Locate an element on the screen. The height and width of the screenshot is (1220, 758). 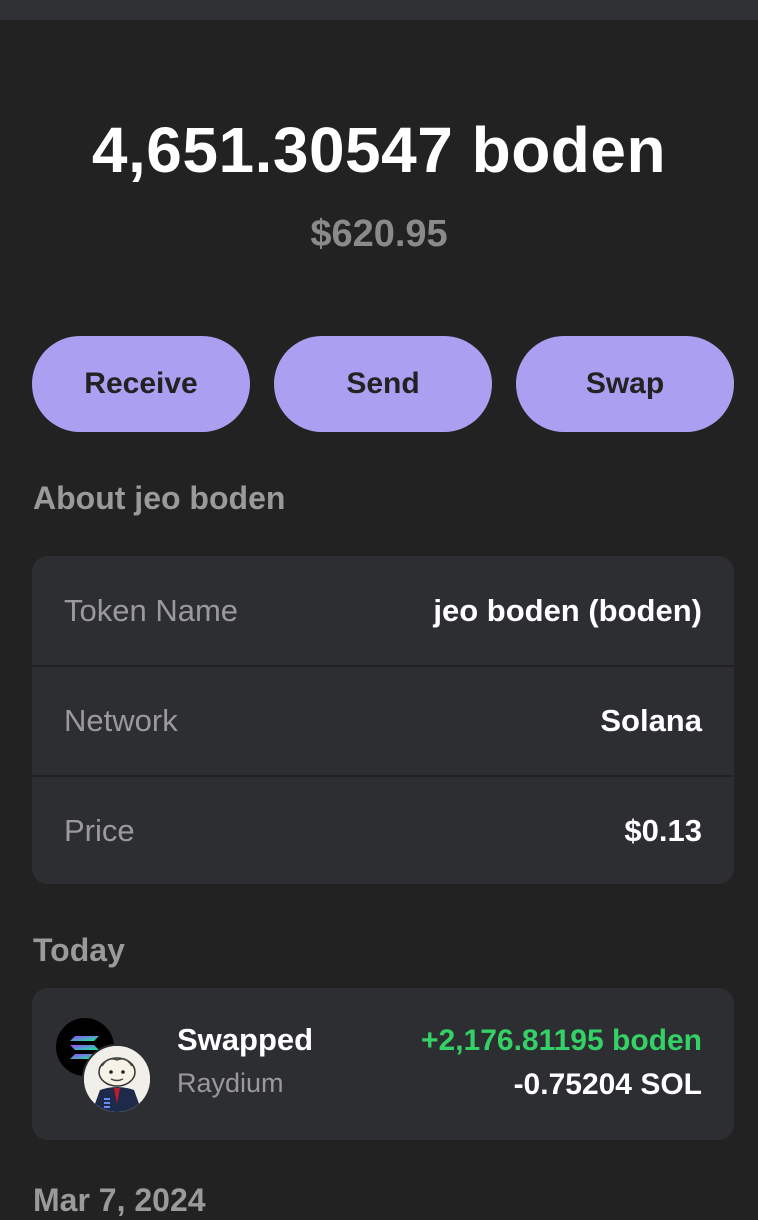
swap-button: Swap is located at coordinates (625, 384).